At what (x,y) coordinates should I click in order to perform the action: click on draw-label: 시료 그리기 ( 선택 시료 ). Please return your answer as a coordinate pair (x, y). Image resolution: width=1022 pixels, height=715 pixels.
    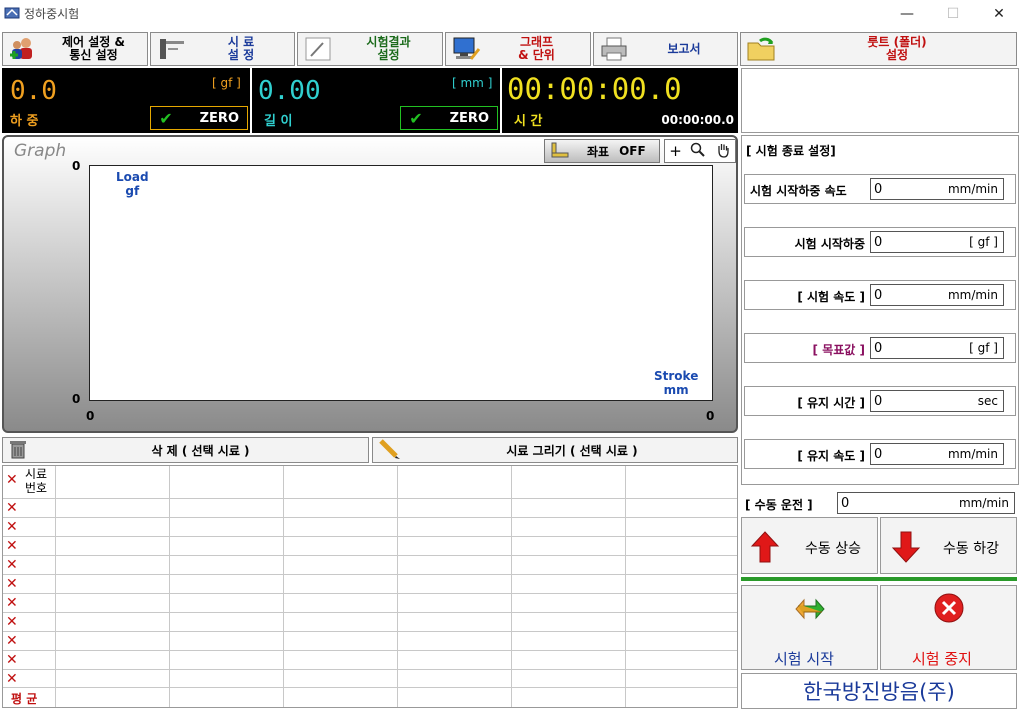
    Looking at the image, I should click on (572, 450).